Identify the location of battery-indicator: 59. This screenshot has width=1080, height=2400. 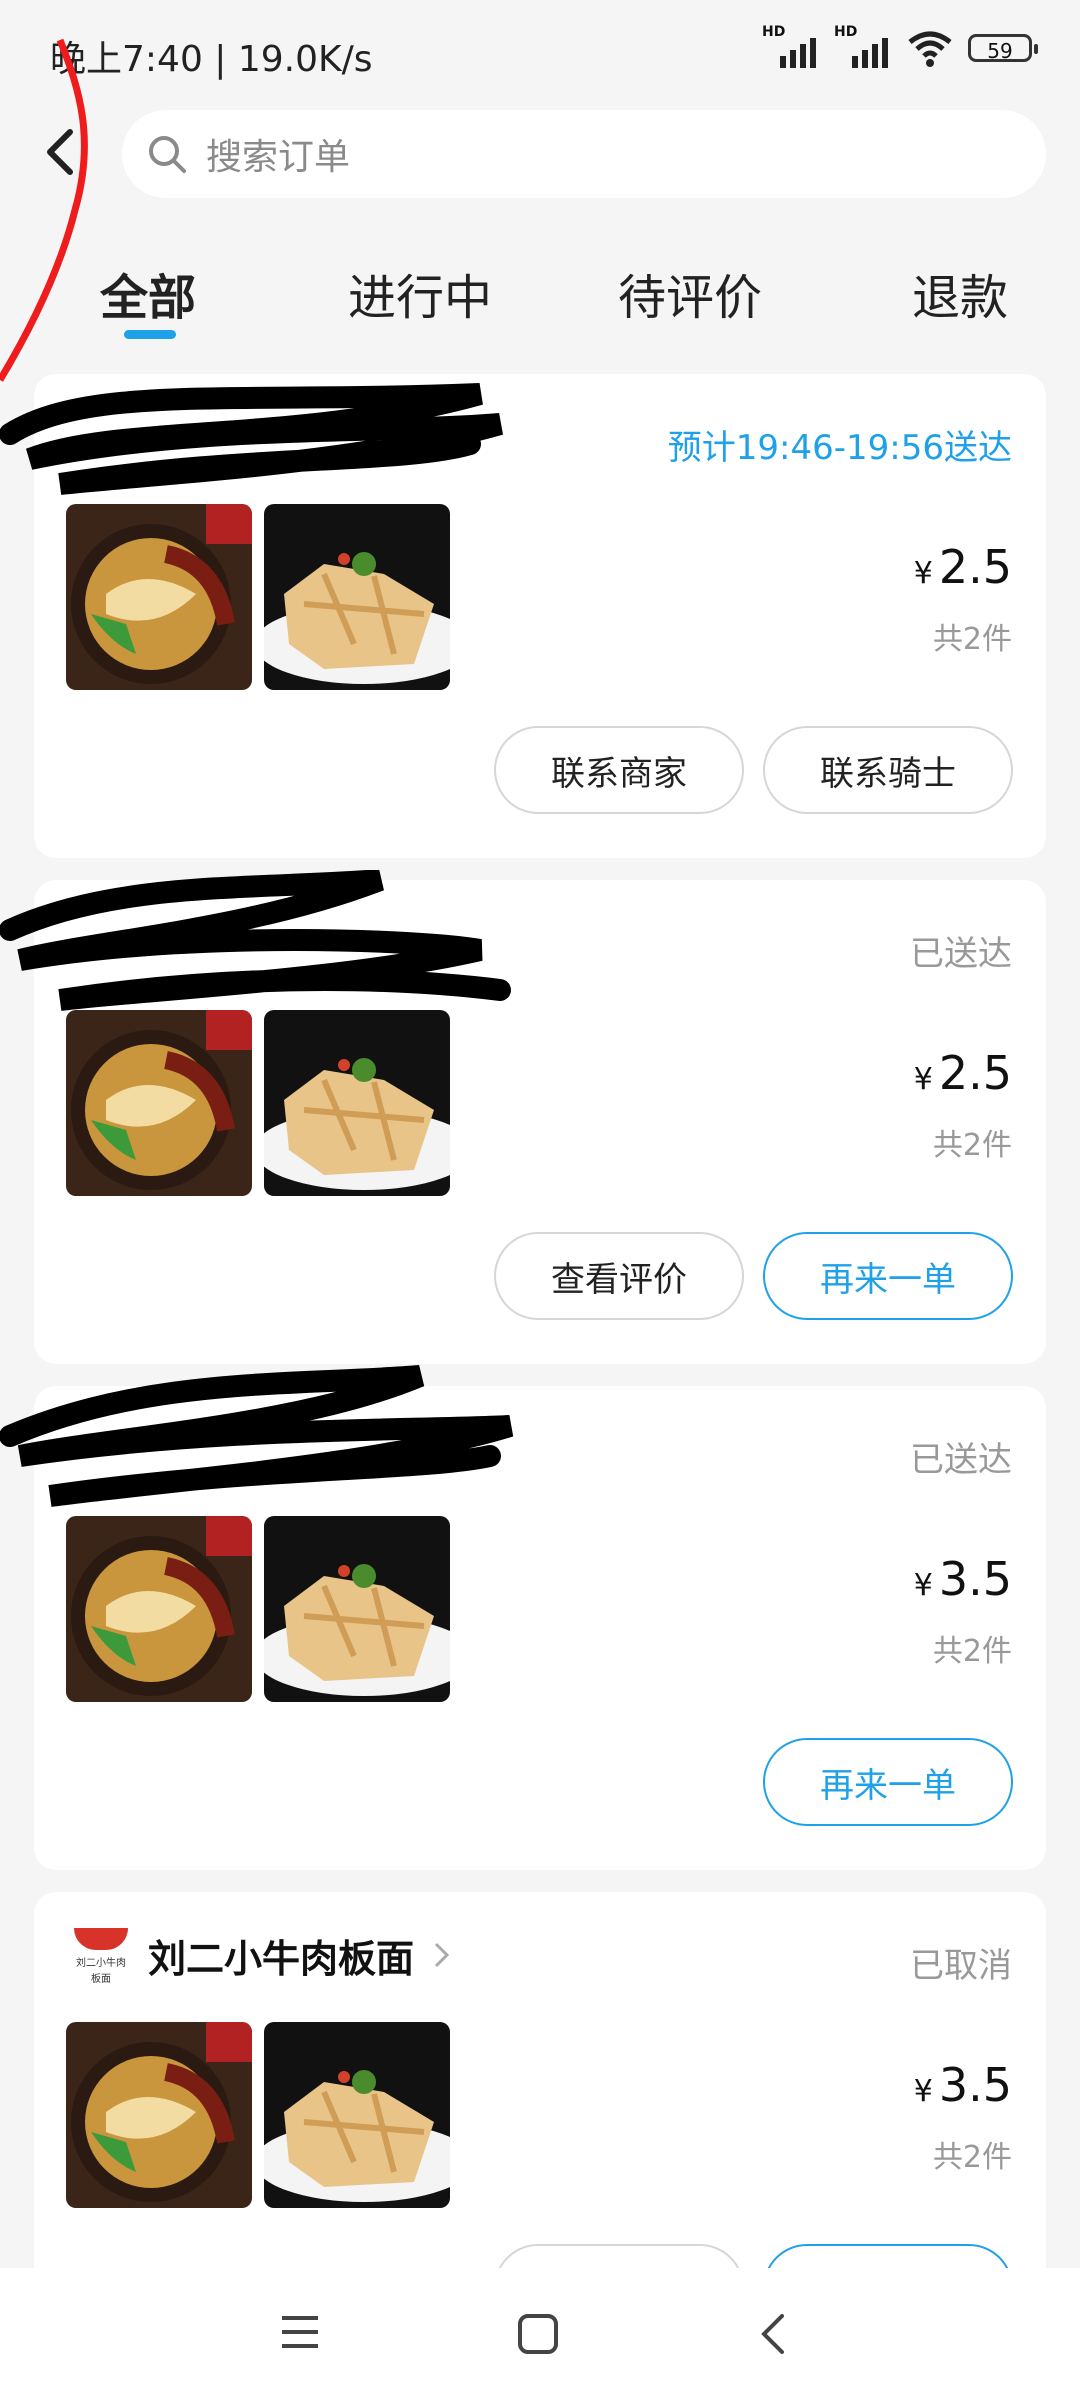
(1003, 48).